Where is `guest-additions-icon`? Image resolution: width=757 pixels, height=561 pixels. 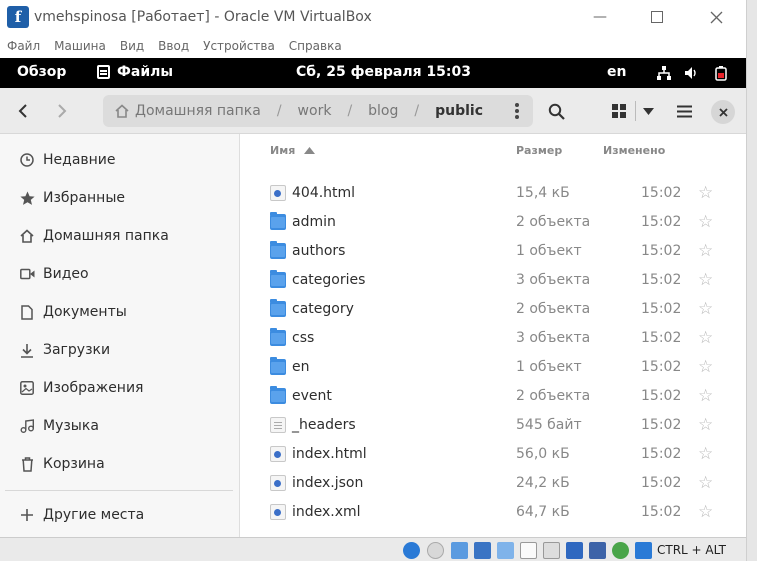
guest-additions-icon is located at coordinates (620, 550).